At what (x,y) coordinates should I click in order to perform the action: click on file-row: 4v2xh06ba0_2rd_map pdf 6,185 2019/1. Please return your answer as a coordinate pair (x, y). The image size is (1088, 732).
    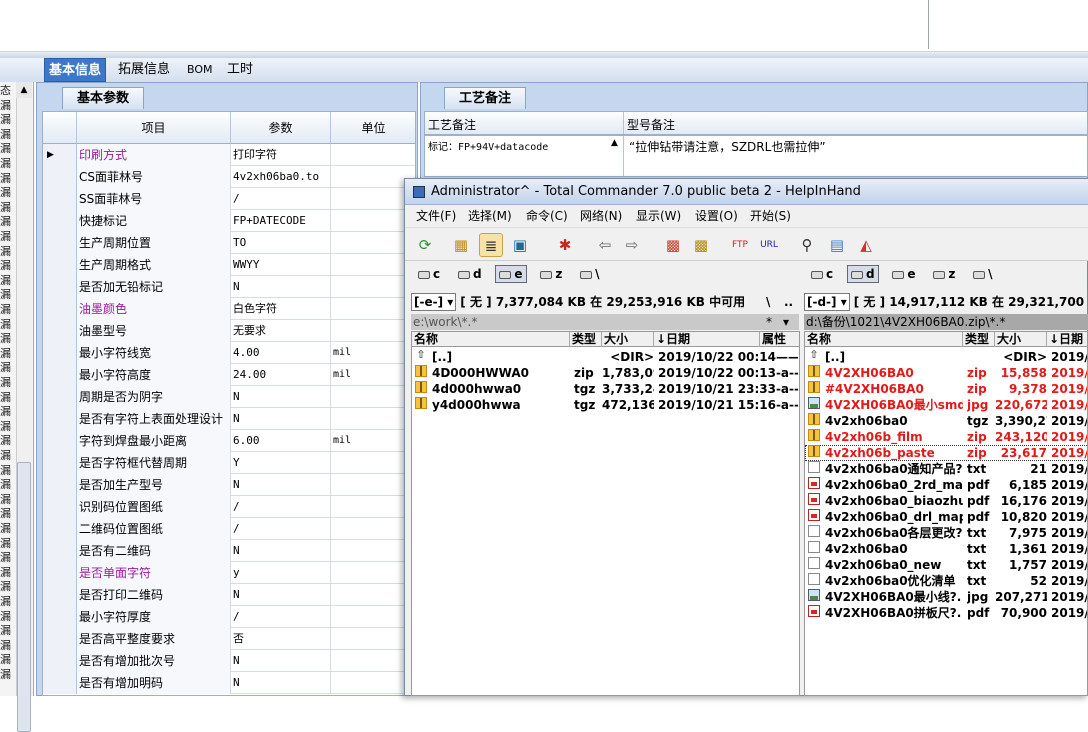
    Looking at the image, I should click on (946, 485).